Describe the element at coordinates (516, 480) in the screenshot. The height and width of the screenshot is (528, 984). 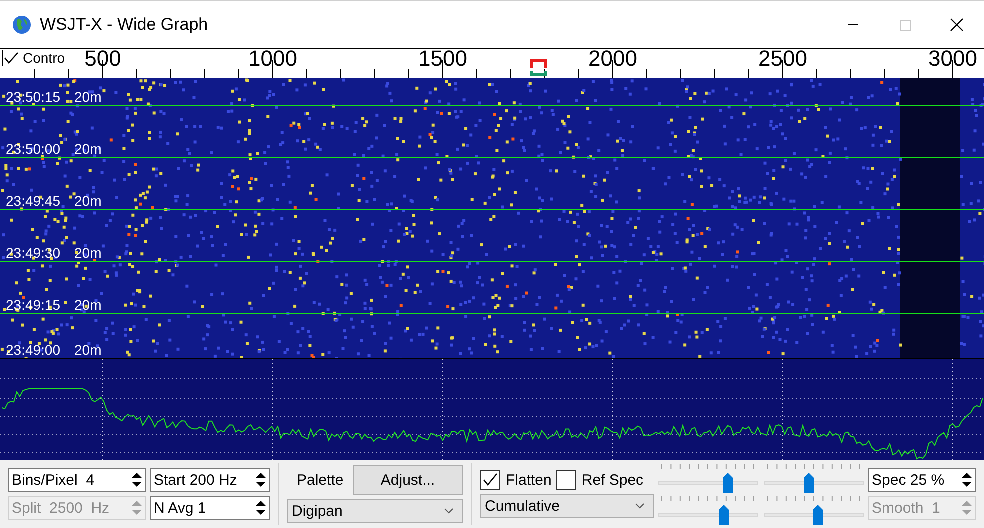
I see `flatten-checkbox: Flatten` at that location.